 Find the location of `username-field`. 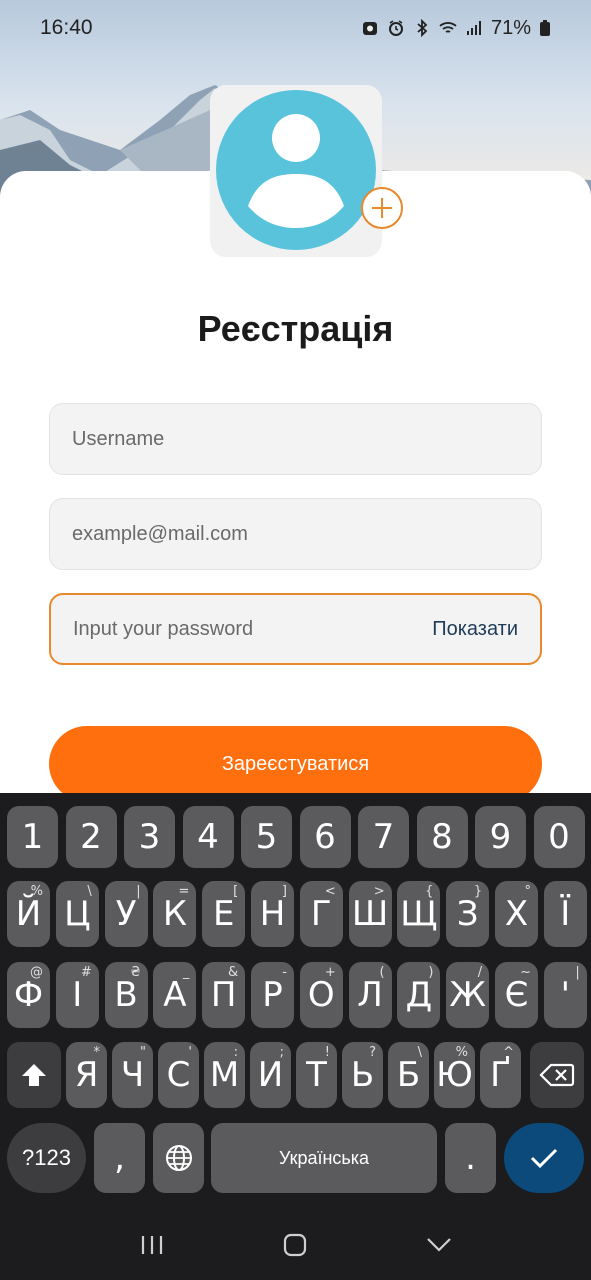

username-field is located at coordinates (295, 439).